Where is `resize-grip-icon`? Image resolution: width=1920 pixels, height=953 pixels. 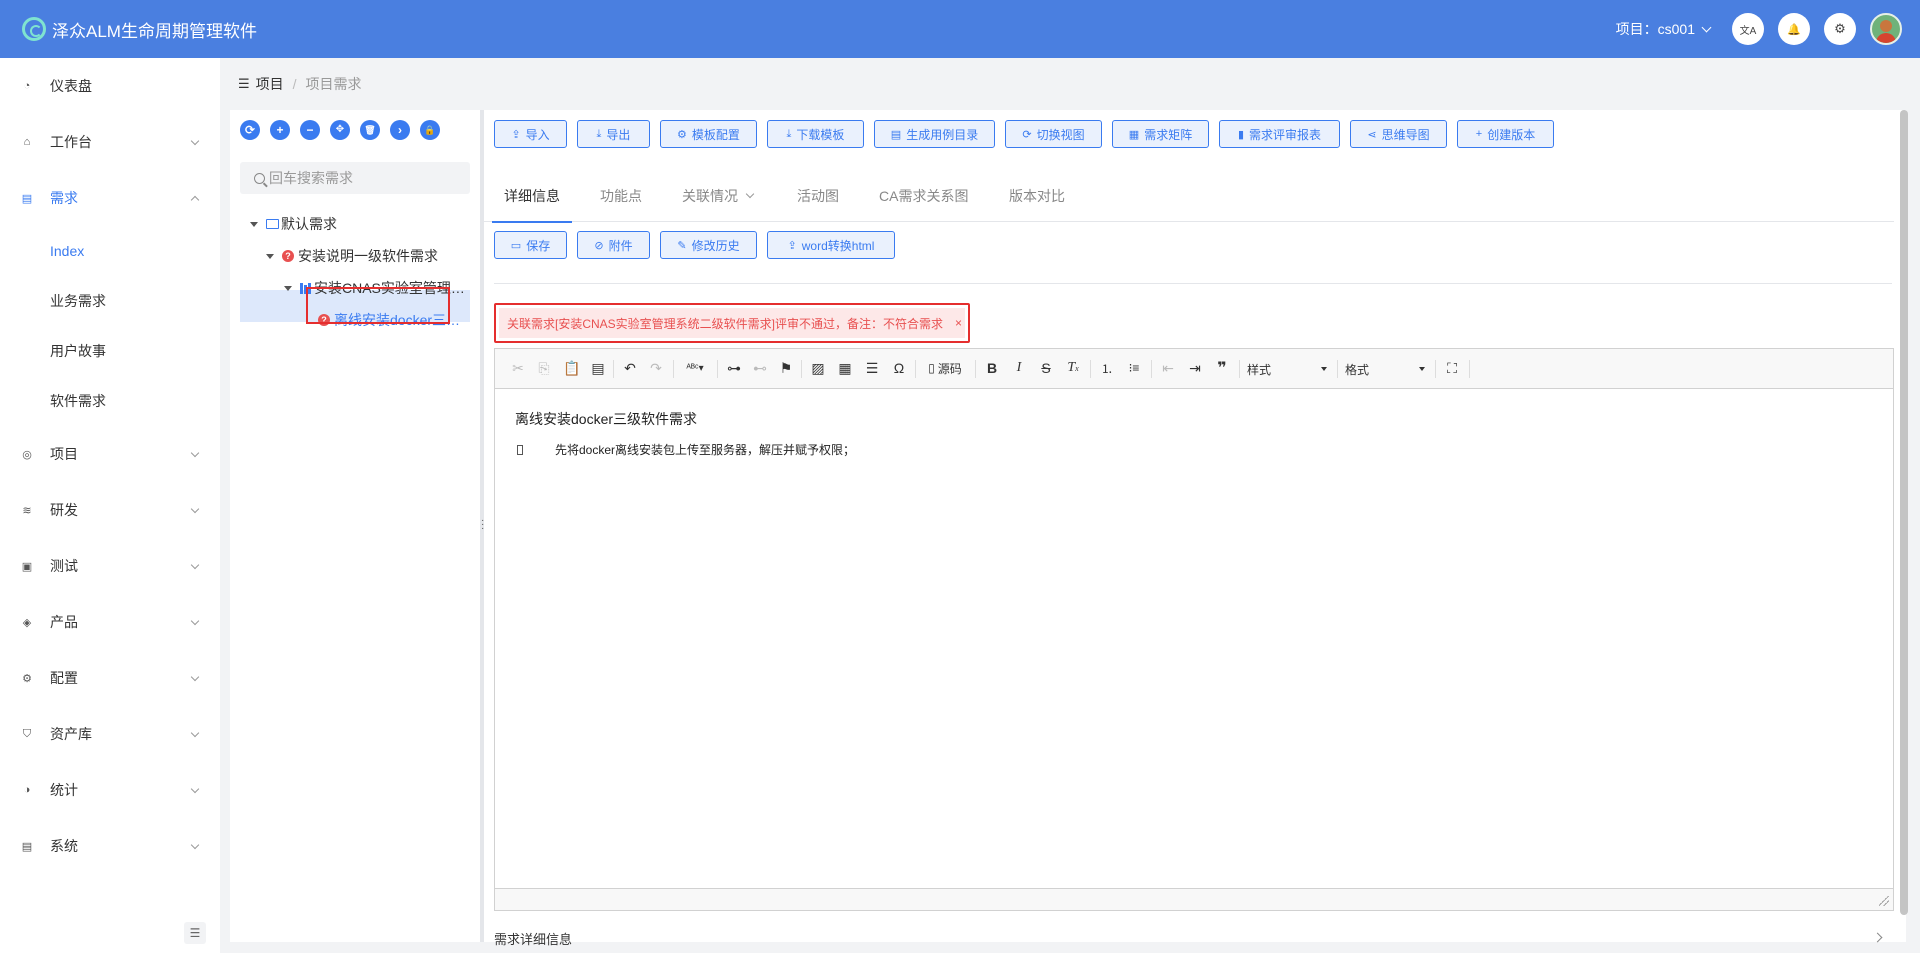
resize-grip-icon is located at coordinates (1884, 901).